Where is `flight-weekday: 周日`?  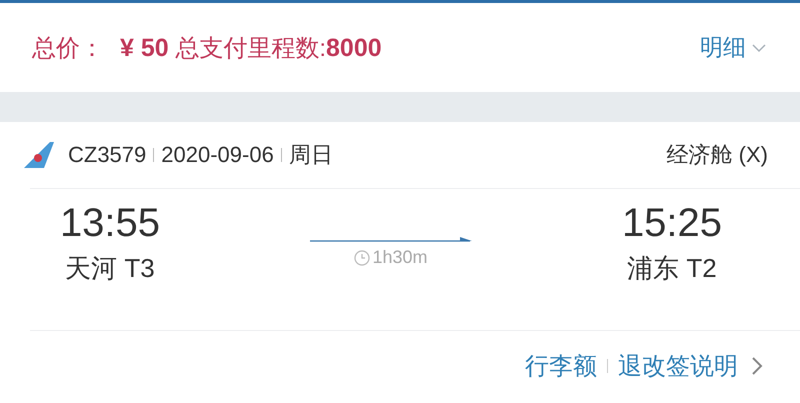 flight-weekday: 周日 is located at coordinates (310, 155).